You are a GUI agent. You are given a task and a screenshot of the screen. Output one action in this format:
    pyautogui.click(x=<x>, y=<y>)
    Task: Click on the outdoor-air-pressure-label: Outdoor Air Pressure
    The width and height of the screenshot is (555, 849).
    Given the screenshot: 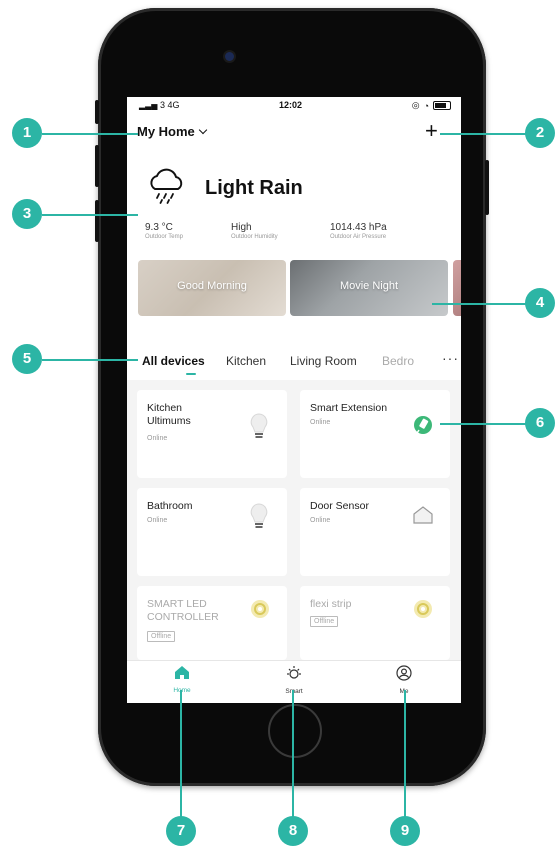 What is the action you would take?
    pyautogui.click(x=358, y=237)
    